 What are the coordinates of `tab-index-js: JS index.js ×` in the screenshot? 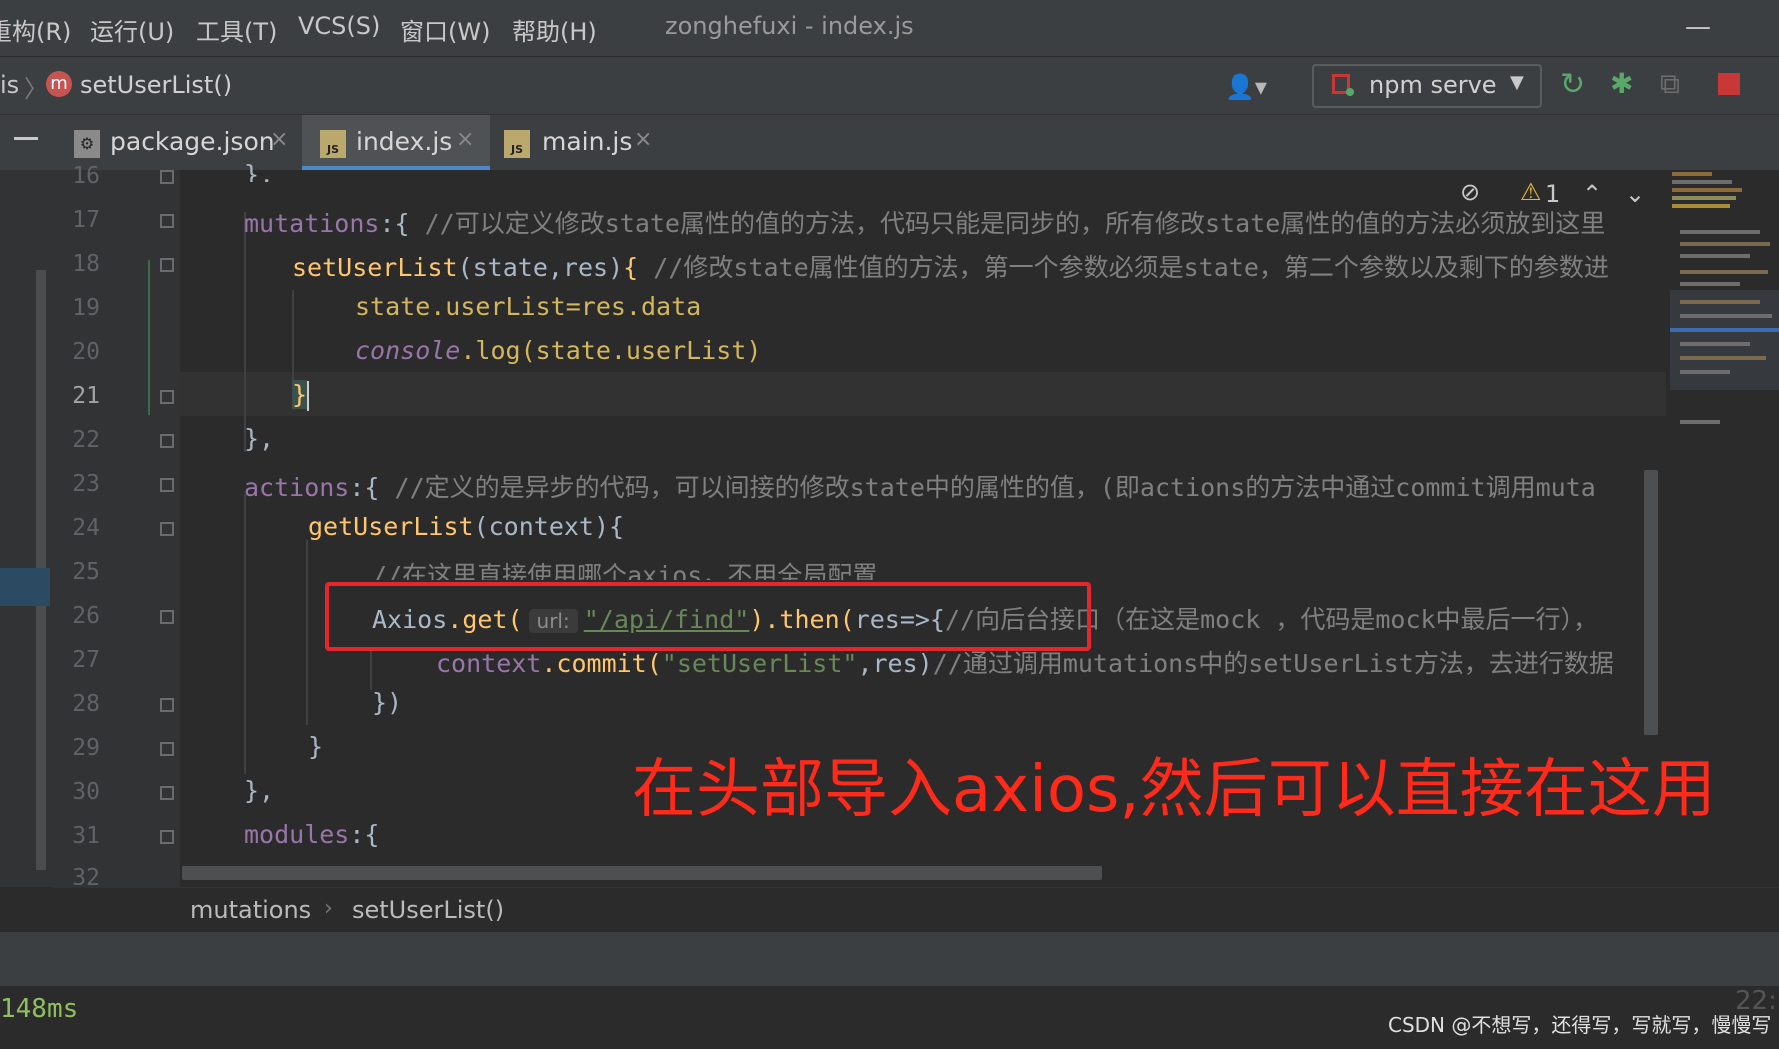 It's located at (396, 142).